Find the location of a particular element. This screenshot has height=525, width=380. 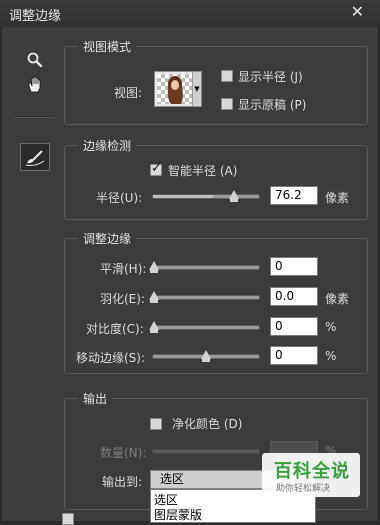

show-radius-label: 显示半径 (J) is located at coordinates (270, 77).